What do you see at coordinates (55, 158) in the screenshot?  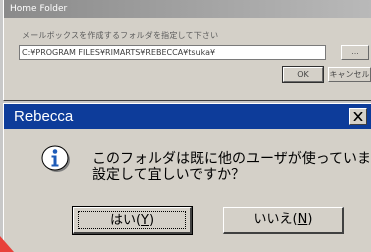 I see `info-icon` at bounding box center [55, 158].